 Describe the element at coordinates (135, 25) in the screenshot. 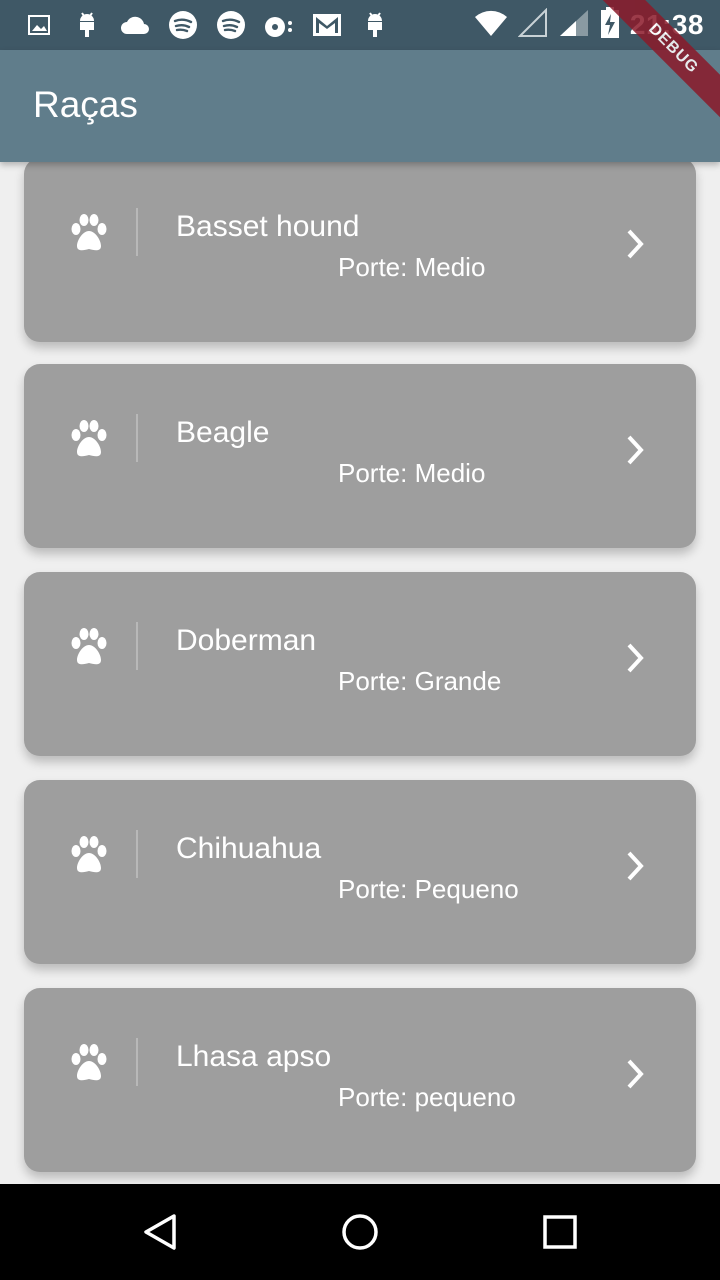

I see `cloud-icon` at that location.